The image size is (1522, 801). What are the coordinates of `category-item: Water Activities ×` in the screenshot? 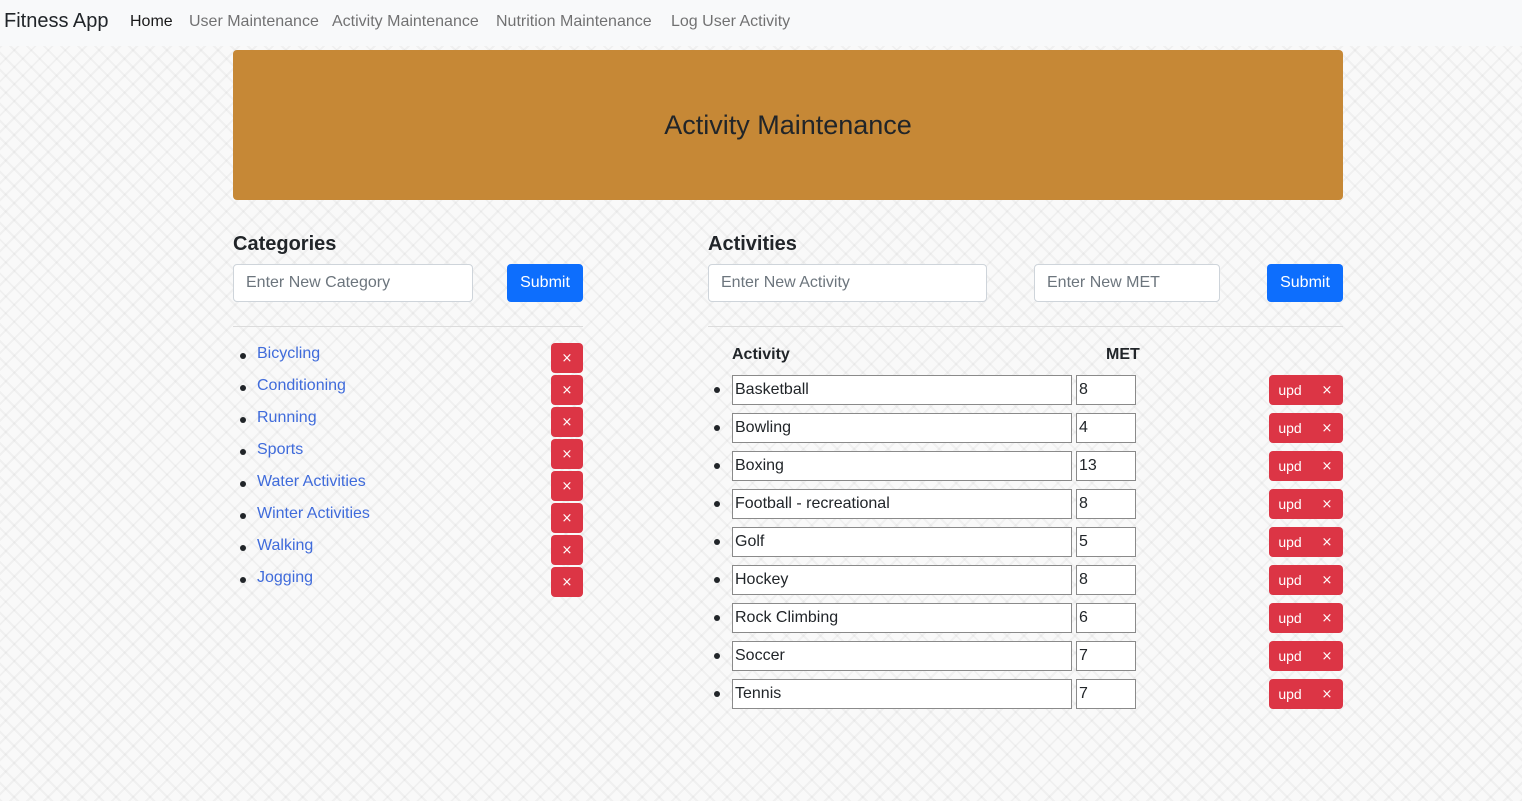 It's located at (408, 486).